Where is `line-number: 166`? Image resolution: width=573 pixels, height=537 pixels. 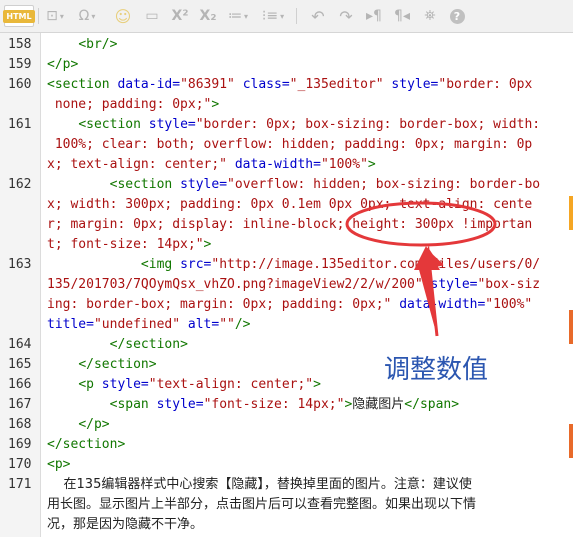
line-number: 166 is located at coordinates (20, 384).